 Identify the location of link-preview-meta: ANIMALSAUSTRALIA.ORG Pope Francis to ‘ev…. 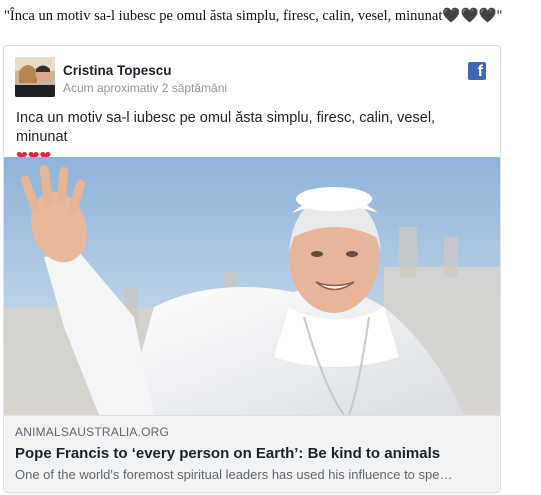
(252, 453).